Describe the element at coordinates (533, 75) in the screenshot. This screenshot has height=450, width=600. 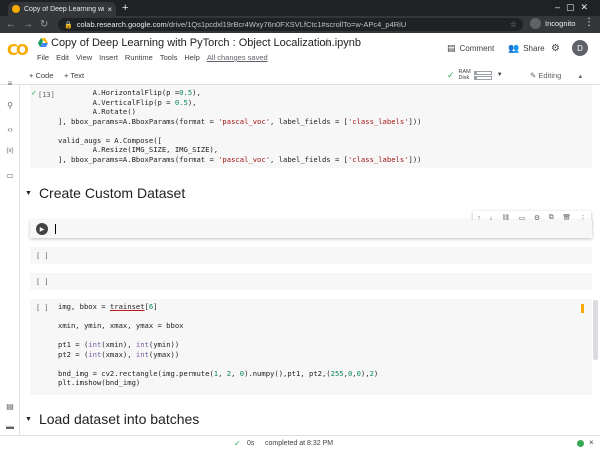
I see `pencil-icon: ✎` at that location.